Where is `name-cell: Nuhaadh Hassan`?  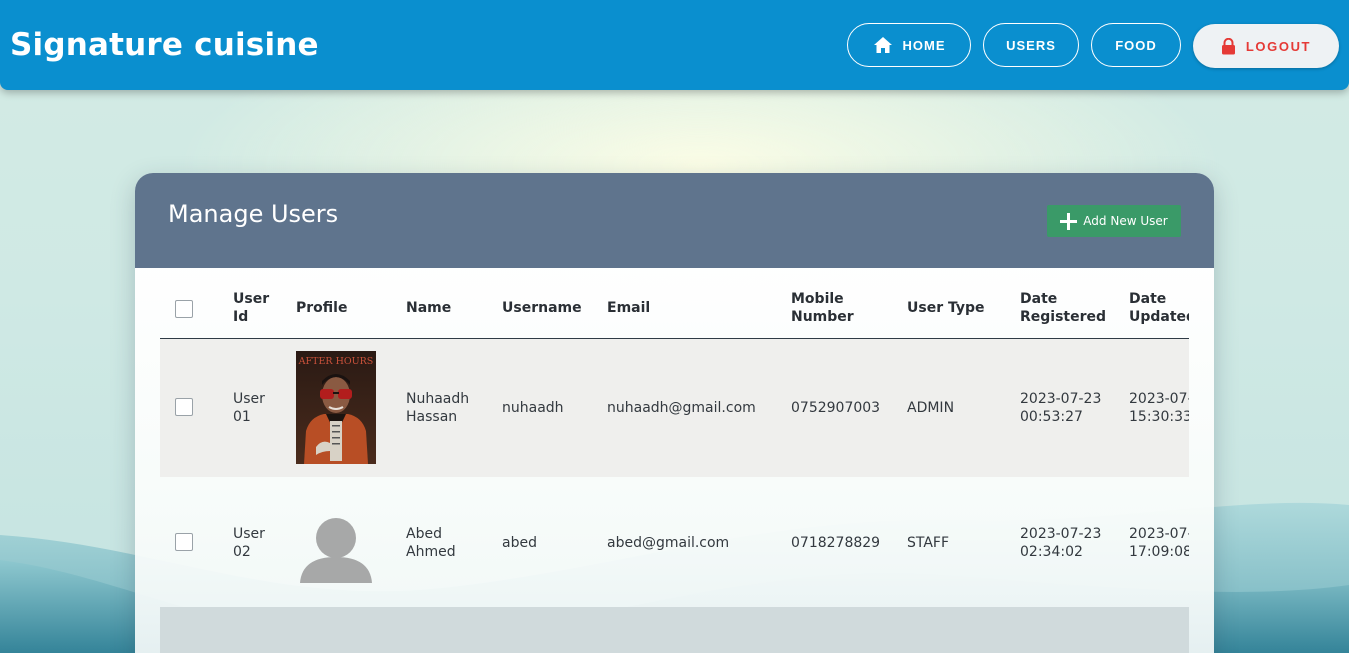 name-cell: Nuhaadh Hassan is located at coordinates (438, 408).